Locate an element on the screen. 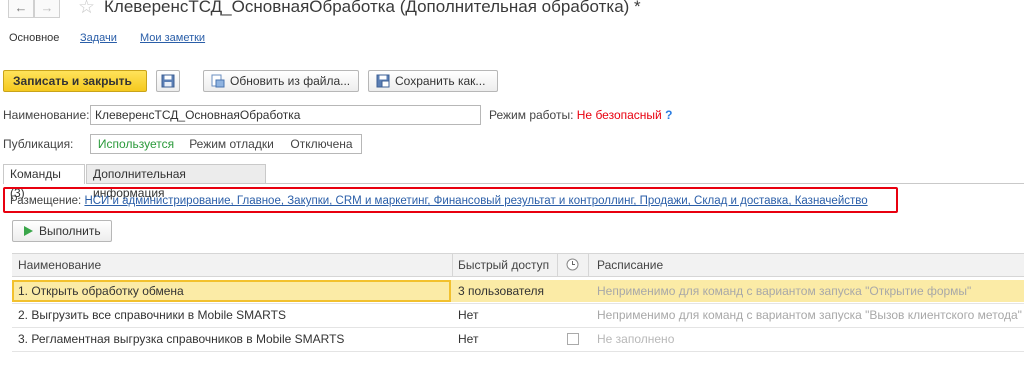 The width and height of the screenshot is (1024, 370). row-3-schedule: Не заполнено is located at coordinates (635, 339).